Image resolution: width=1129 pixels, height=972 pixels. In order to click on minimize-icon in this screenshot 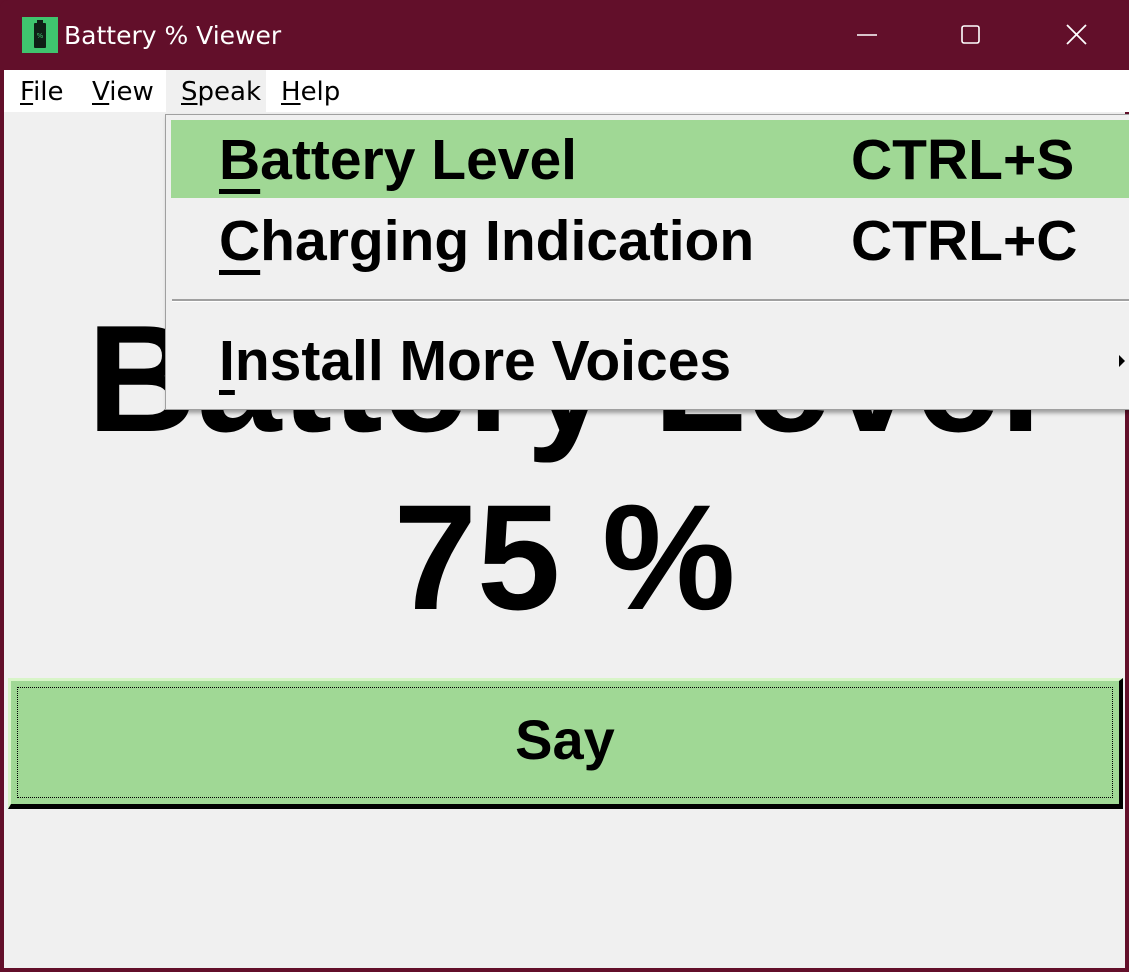, I will do `click(867, 35)`.